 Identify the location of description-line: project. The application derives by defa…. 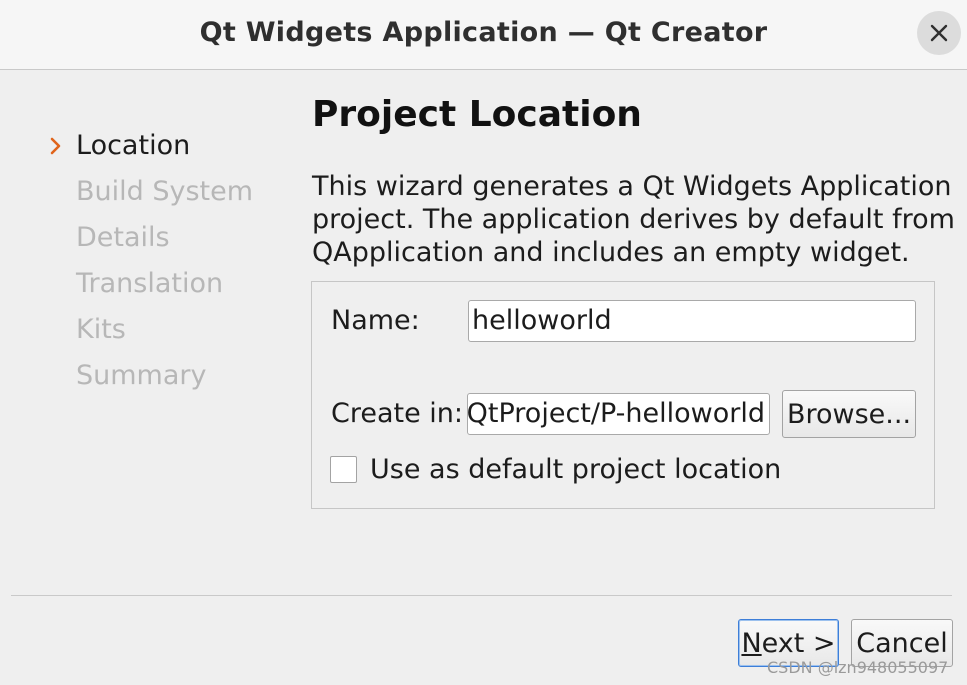
(633, 219).